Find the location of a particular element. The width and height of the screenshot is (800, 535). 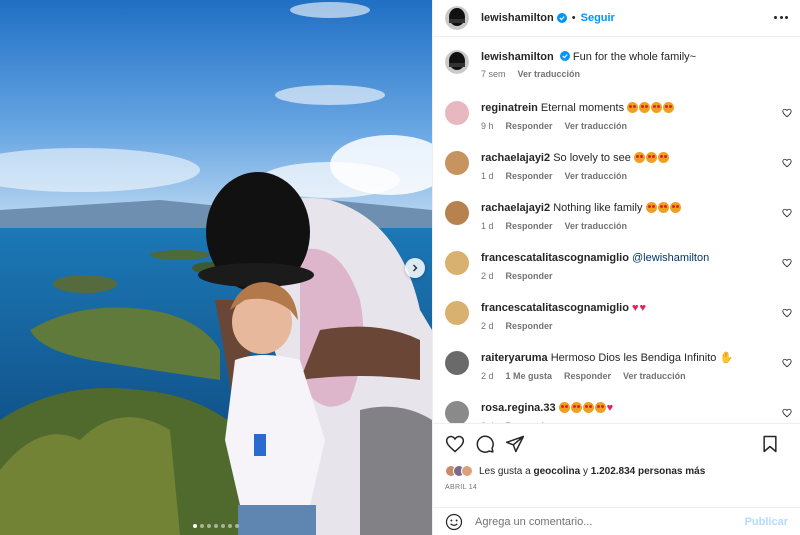

comment-icon is located at coordinates (485, 444).